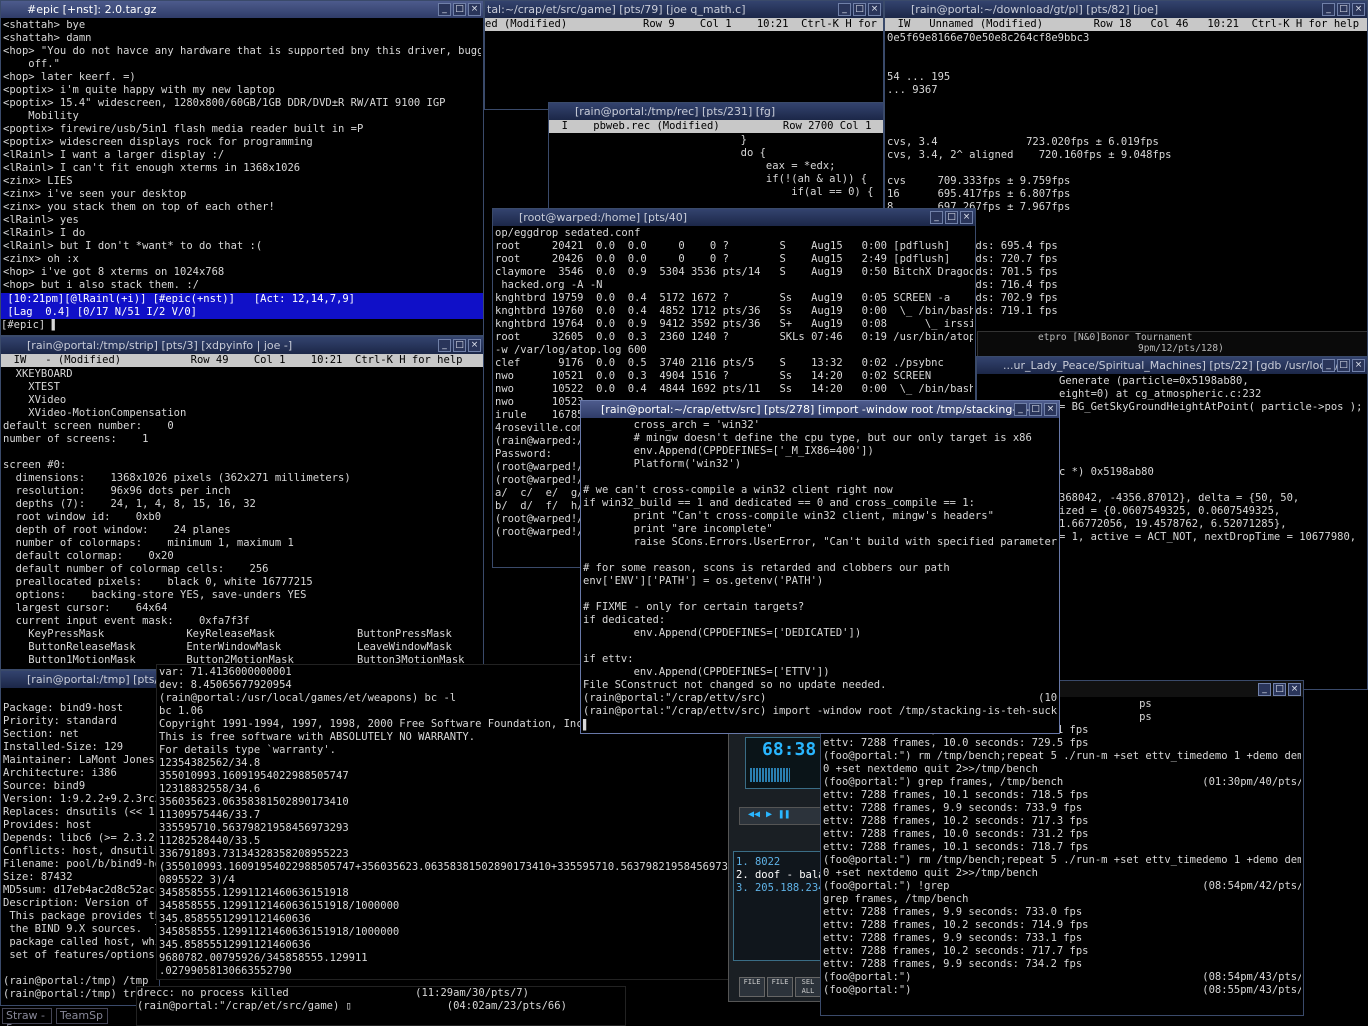 This screenshot has width=1368, height=1026. What do you see at coordinates (210, 789) in the screenshot?
I see `bc-line: 12318832558/34.6` at bounding box center [210, 789].